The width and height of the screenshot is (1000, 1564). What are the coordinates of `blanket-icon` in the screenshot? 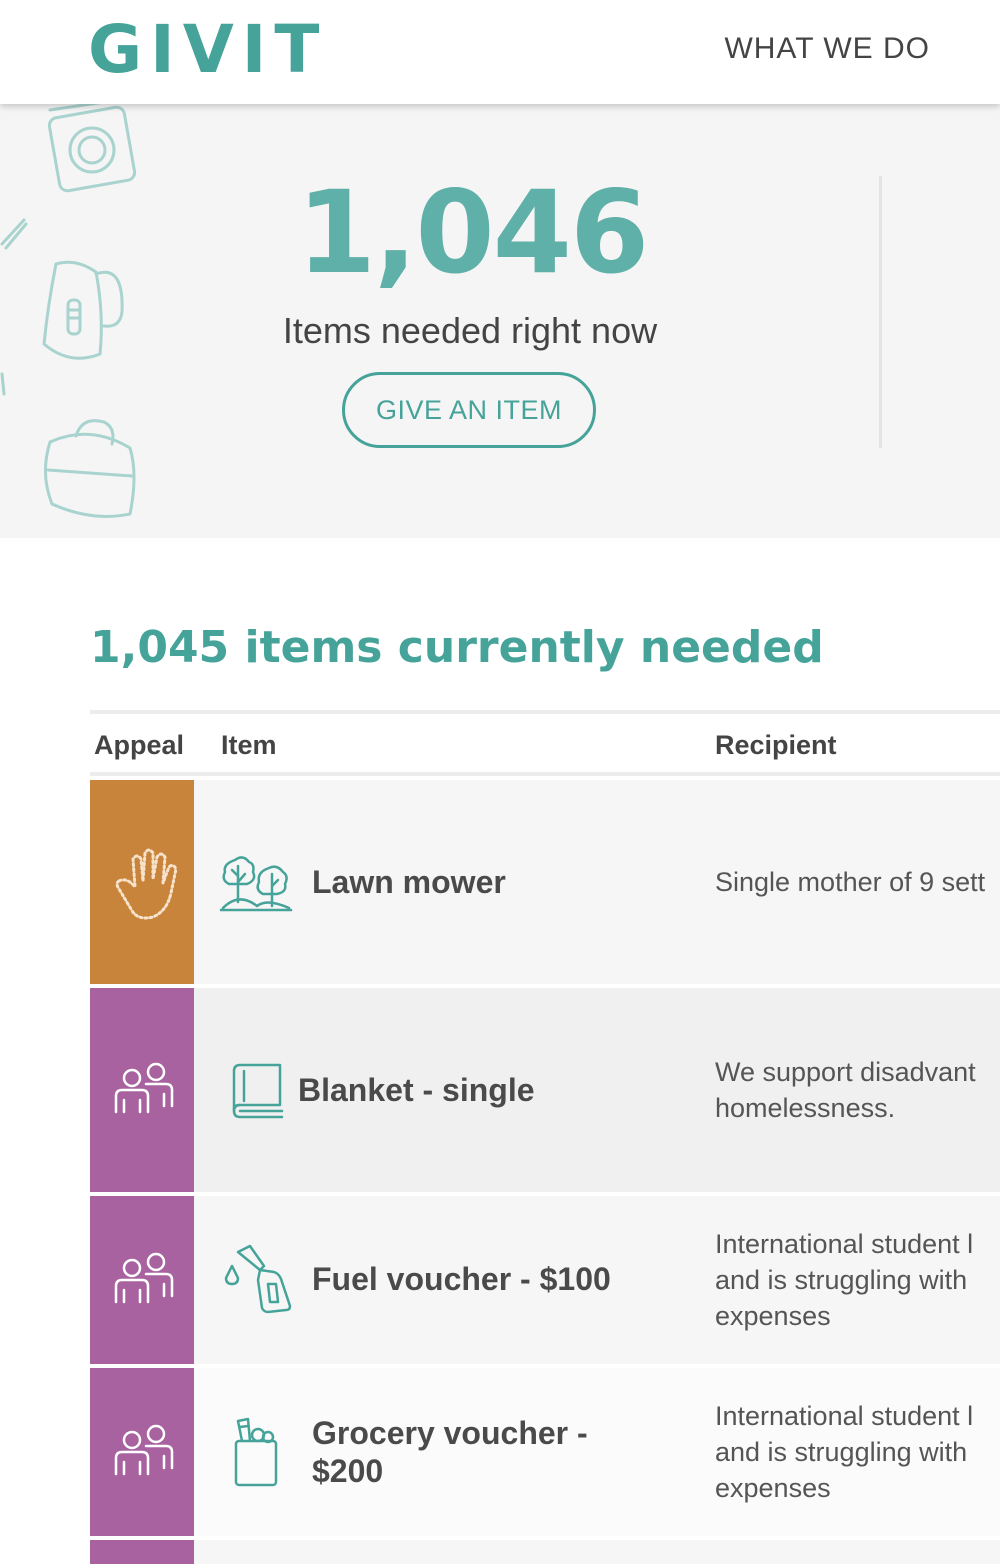 It's located at (258, 1091).